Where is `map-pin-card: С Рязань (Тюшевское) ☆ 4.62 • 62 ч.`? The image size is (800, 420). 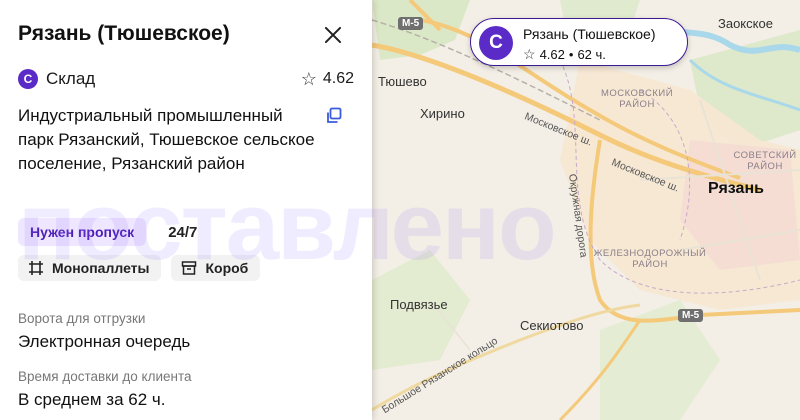 map-pin-card: С Рязань (Тюшевское) ☆ 4.62 • 62 ч. is located at coordinates (579, 42).